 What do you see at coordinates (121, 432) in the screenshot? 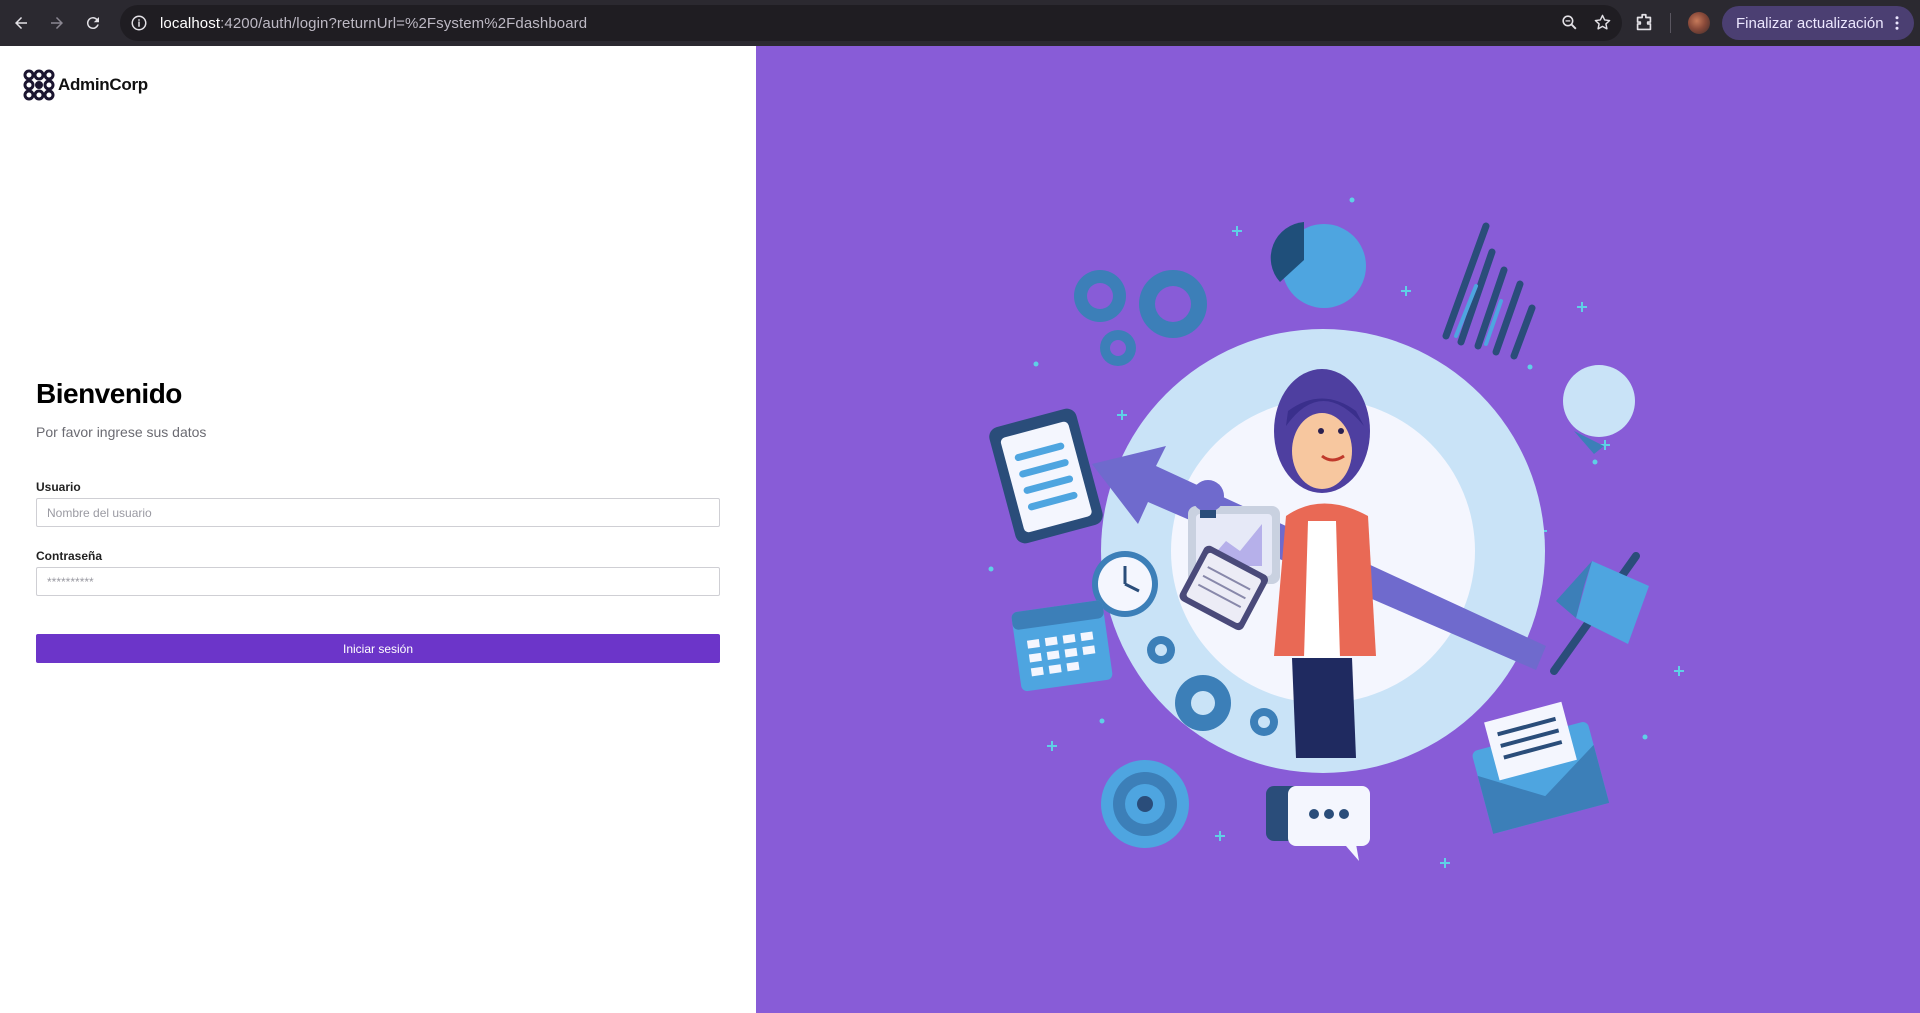
I see `page-subtitle: Por favor ingrese sus datos` at bounding box center [121, 432].